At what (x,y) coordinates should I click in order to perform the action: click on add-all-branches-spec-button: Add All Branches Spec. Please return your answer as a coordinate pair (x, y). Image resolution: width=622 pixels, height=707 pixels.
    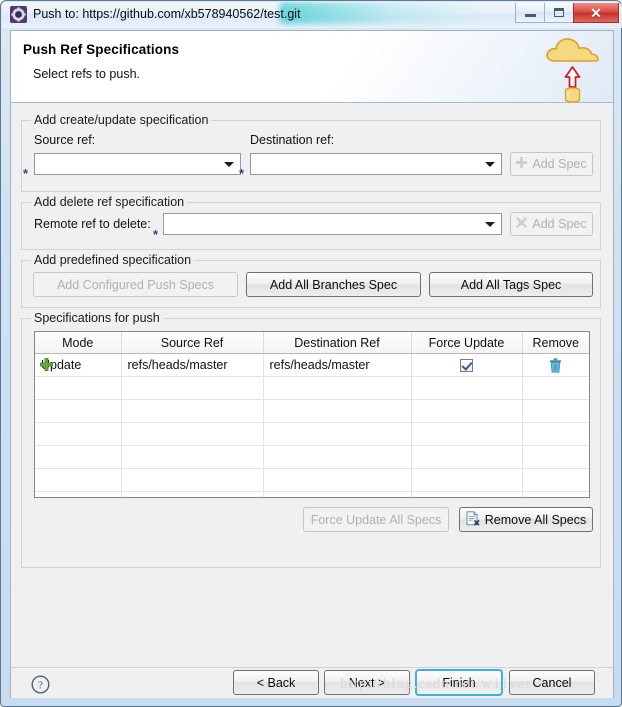
    Looking at the image, I should click on (333, 284).